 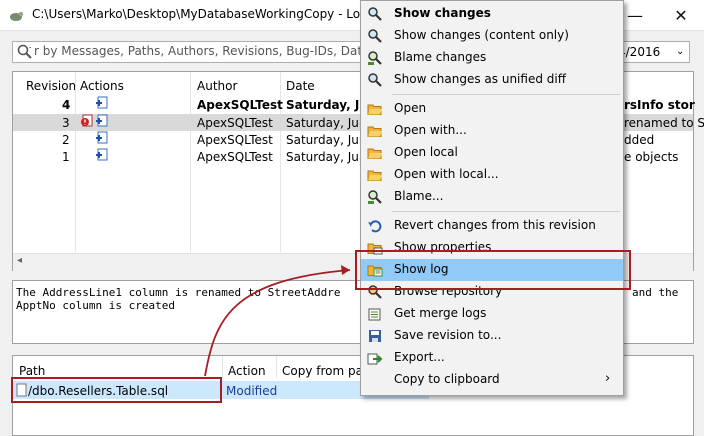 What do you see at coordinates (51, 86) in the screenshot?
I see `header-revision: Revision` at bounding box center [51, 86].